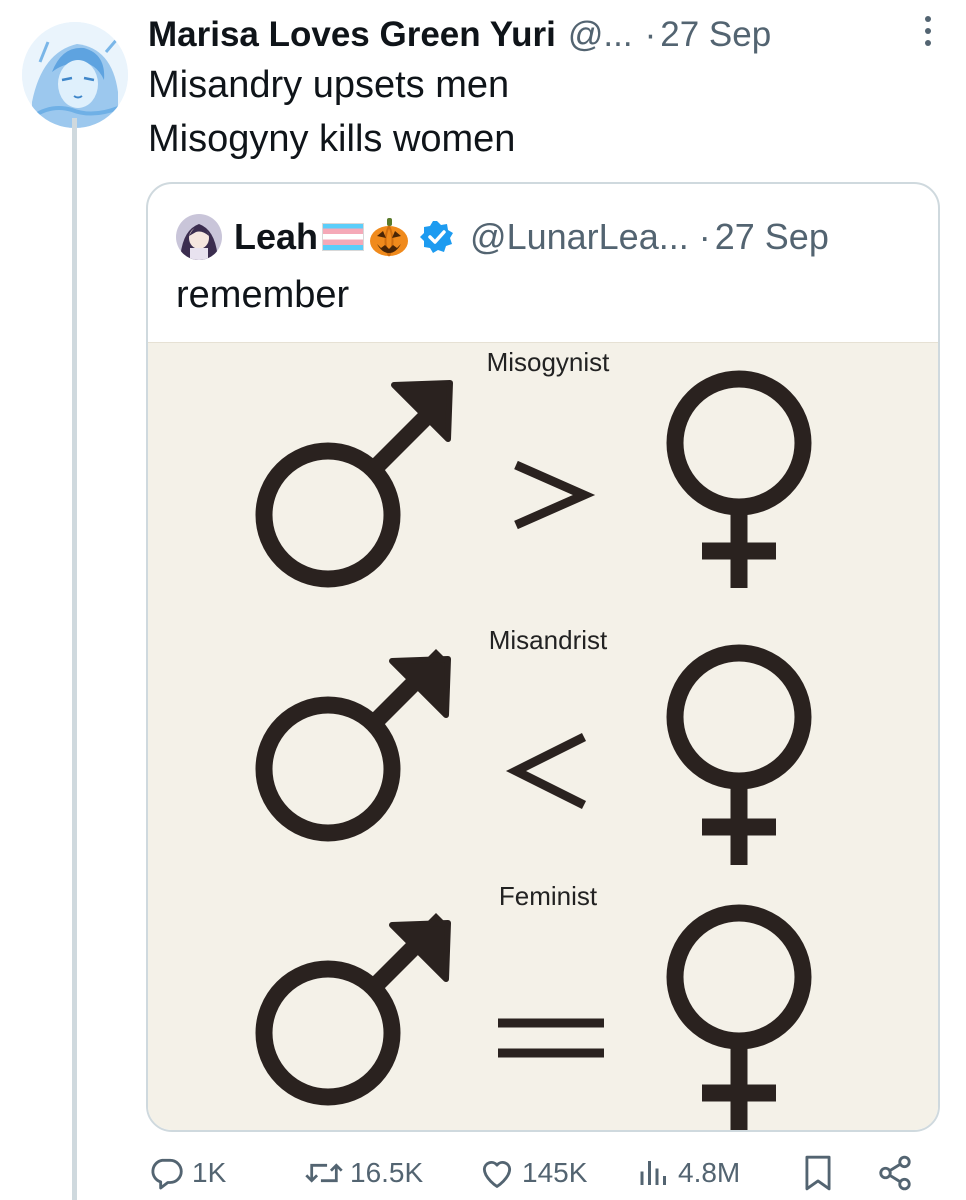 The height and width of the screenshot is (1200, 966). I want to click on share-icon, so click(895, 1173).